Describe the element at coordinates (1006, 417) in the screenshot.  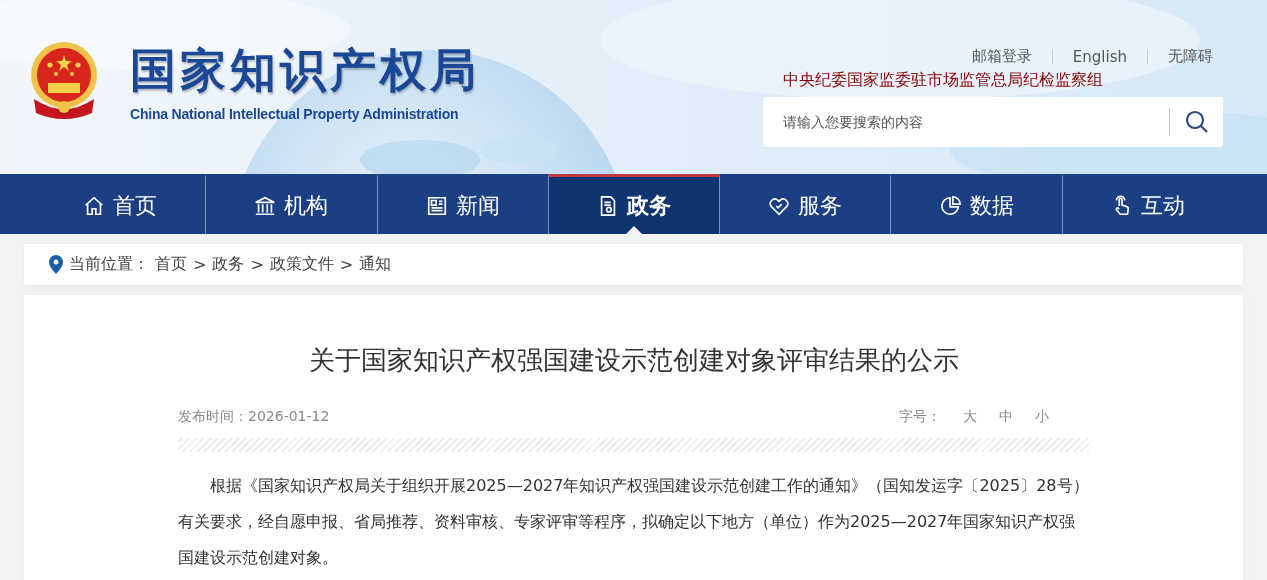
I see `font-size-option: 中` at that location.